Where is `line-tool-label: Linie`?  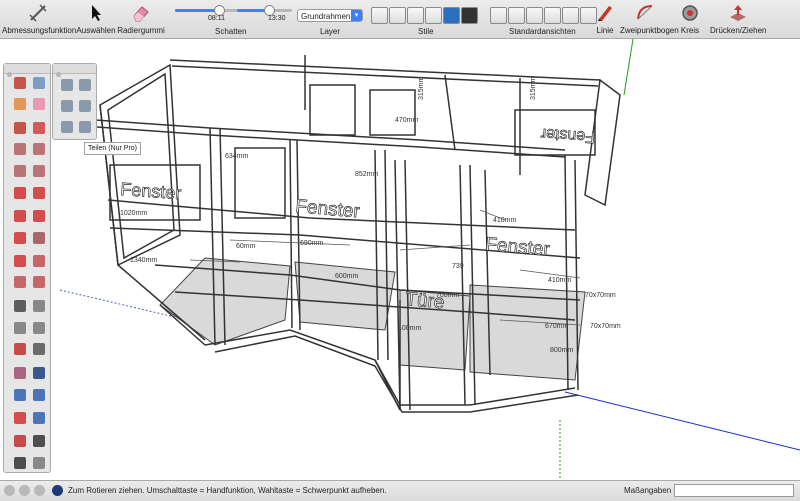
line-tool-label: Linie is located at coordinates (605, 30).